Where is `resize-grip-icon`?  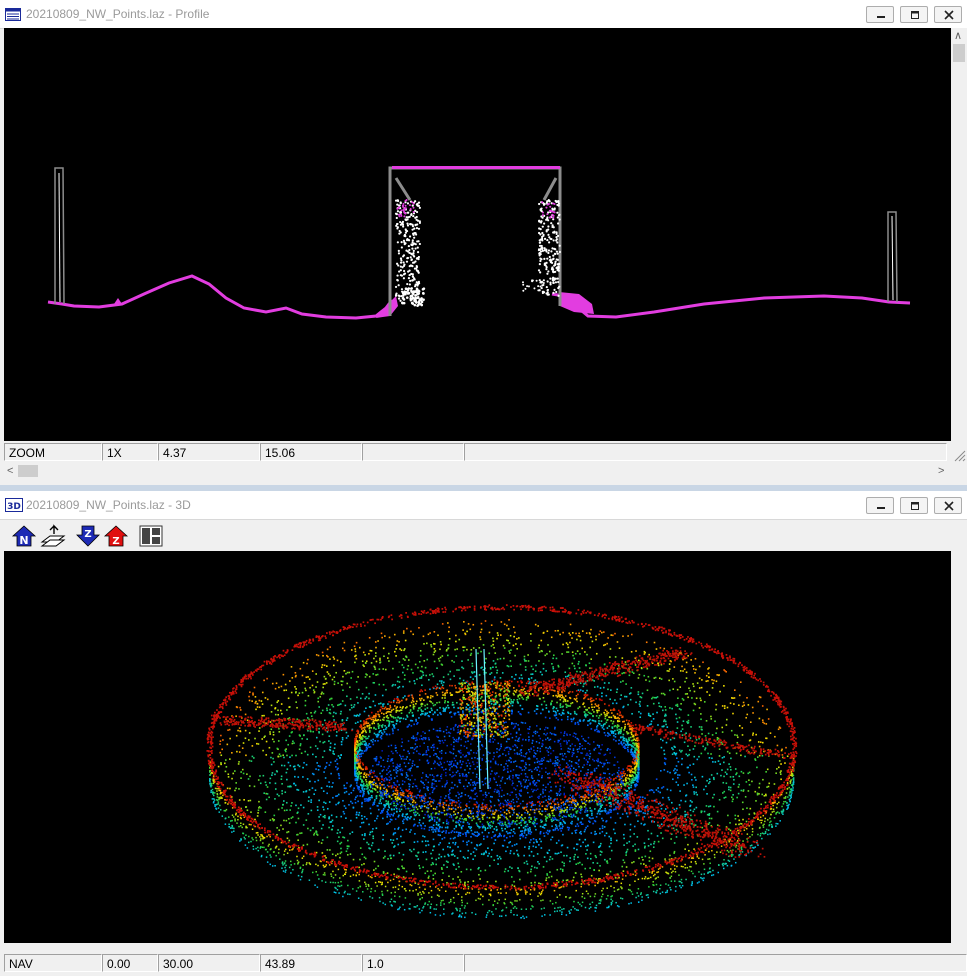 resize-grip-icon is located at coordinates (959, 455).